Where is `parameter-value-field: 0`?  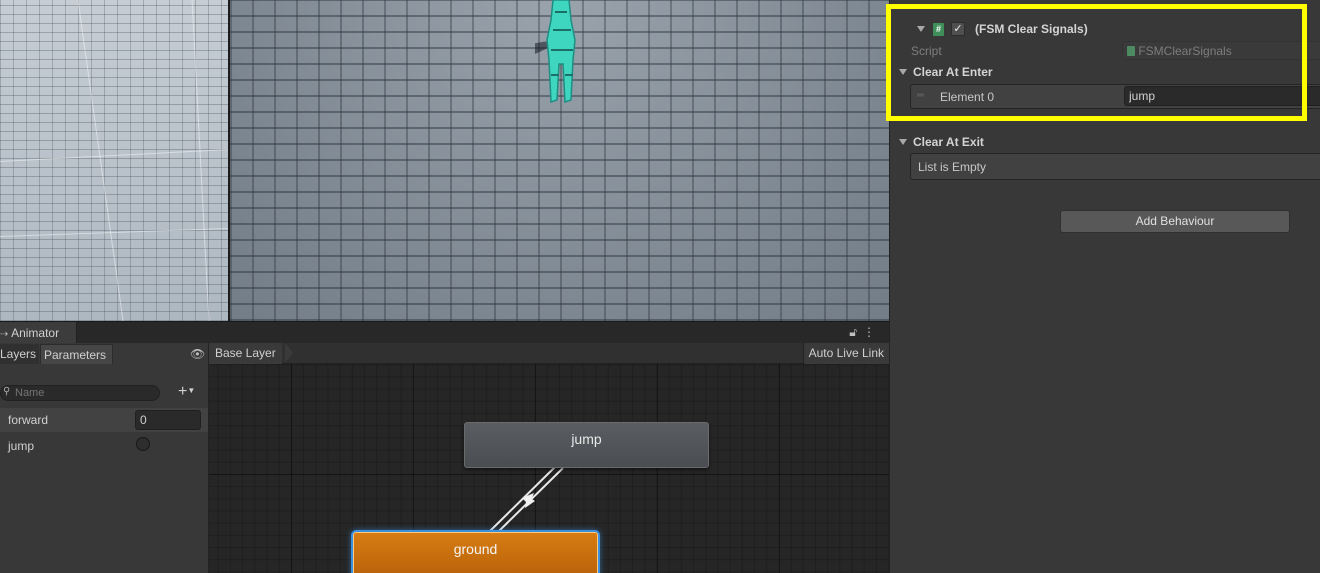 parameter-value-field: 0 is located at coordinates (168, 420).